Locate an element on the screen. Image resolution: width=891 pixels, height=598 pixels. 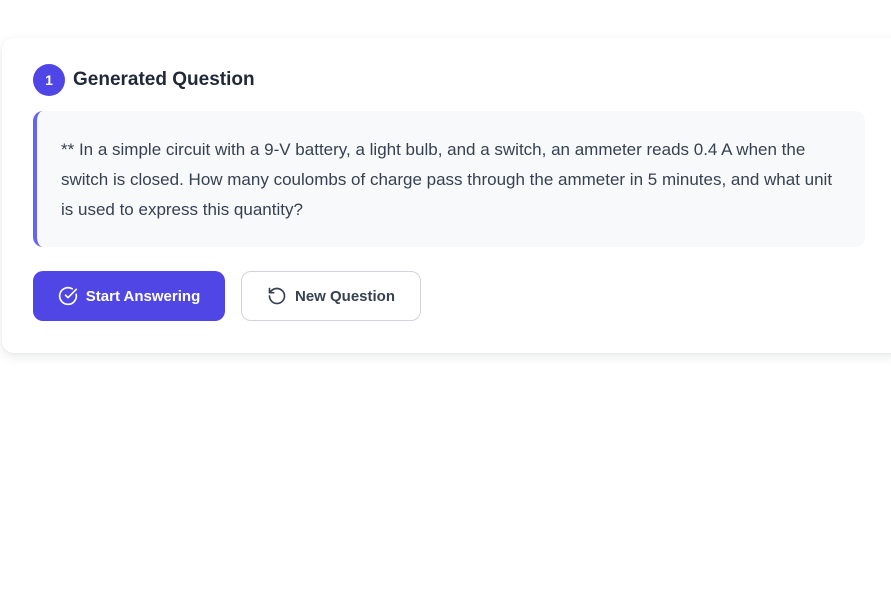
new-question-label: New Question is located at coordinates (344, 296).